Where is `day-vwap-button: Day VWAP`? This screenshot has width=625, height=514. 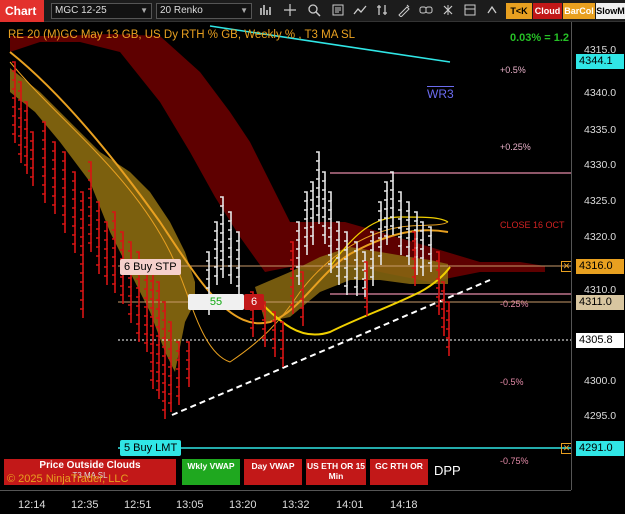 day-vwap-button: Day VWAP is located at coordinates (273, 472).